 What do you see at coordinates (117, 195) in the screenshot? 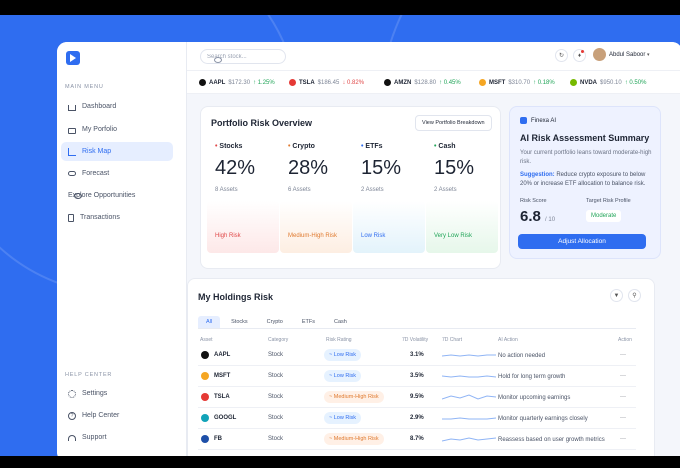
I see `sidebar-item-explore: Explore Opportunities` at bounding box center [117, 195].